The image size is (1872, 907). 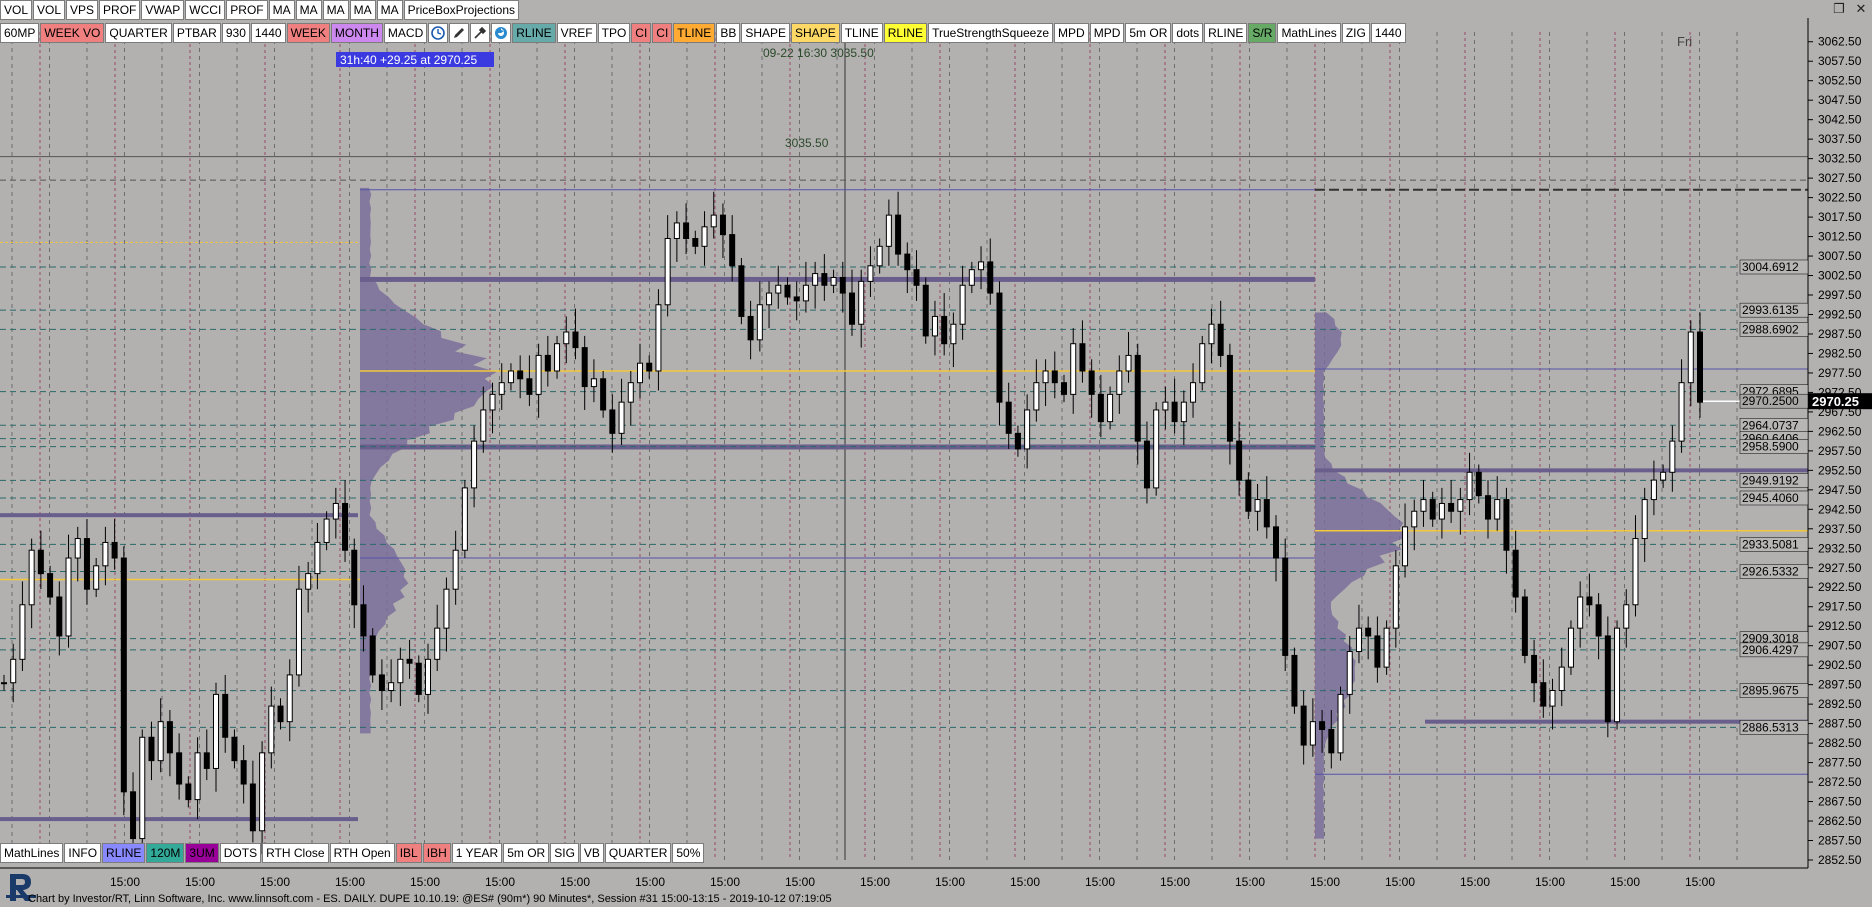 I want to click on toolbar-button-rth-close: RTH Close, so click(x=295, y=853).